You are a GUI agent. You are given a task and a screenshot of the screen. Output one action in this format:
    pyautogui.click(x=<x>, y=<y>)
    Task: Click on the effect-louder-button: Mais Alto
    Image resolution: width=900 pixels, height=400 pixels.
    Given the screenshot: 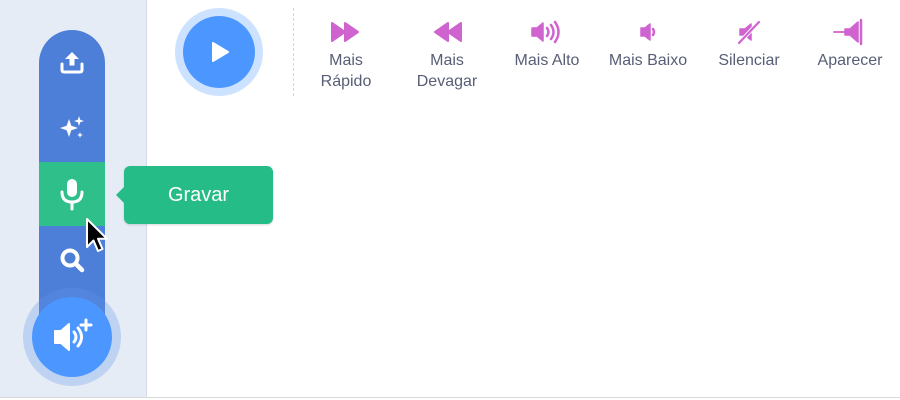 What is the action you would take?
    pyautogui.click(x=547, y=44)
    